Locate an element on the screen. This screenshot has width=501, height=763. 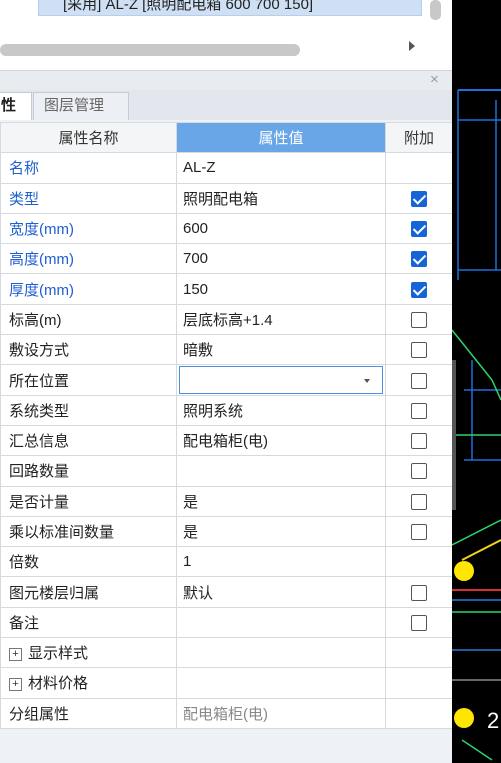
table-row: 类型 照明配电箱 is located at coordinates (226, 198).